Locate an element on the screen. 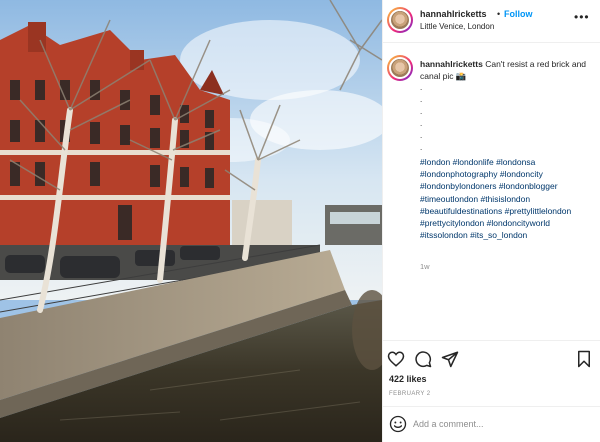  caption-time-ago: 1w is located at coordinates (425, 266).